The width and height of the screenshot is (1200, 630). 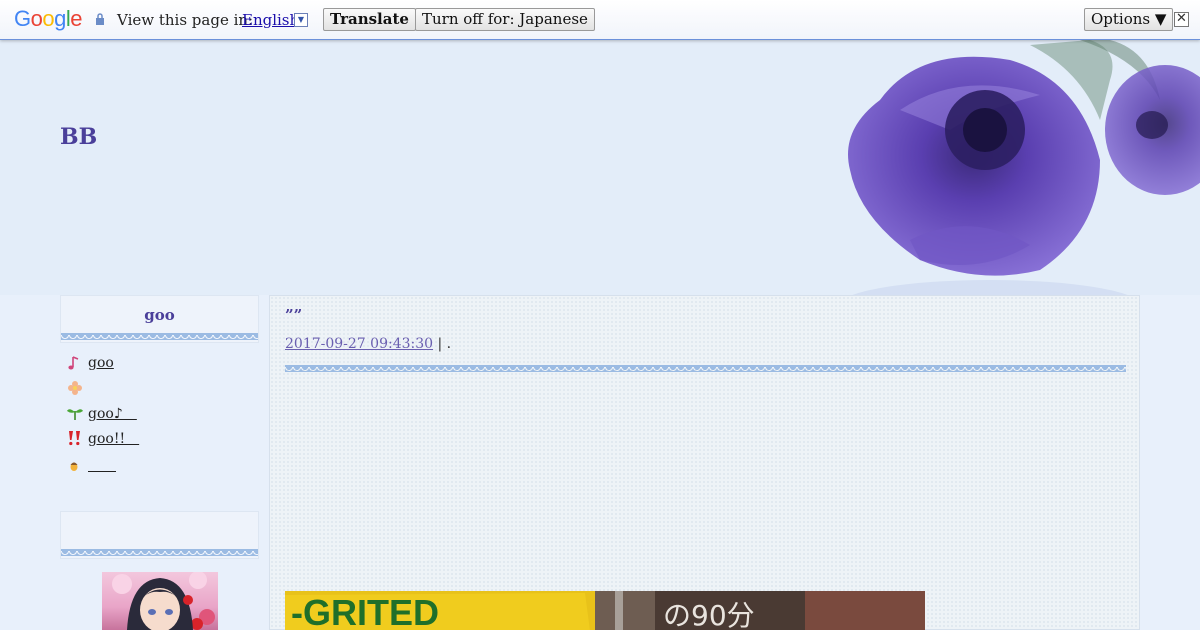 What do you see at coordinates (359, 344) in the screenshot?
I see `post-date-link: 2017-09-27 09:43:30` at bounding box center [359, 344].